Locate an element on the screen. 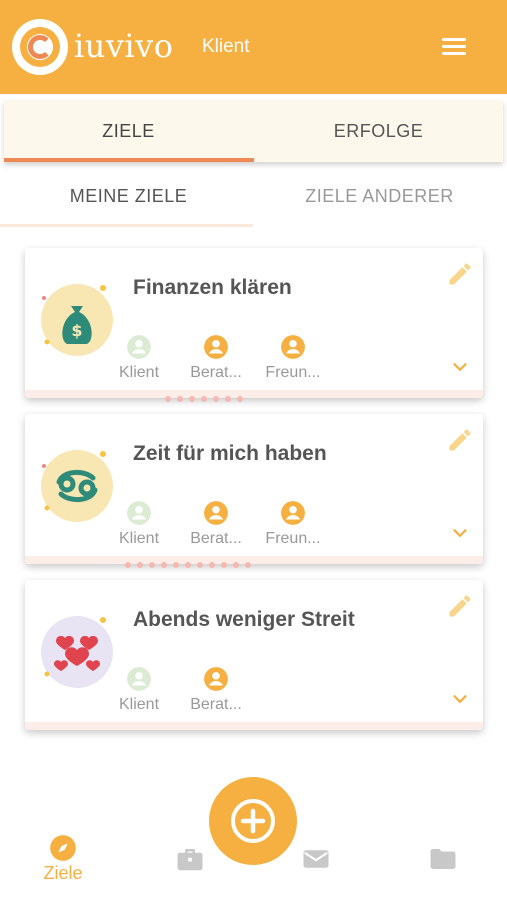 This screenshot has height=900, width=507. add-goal-button is located at coordinates (253, 821).